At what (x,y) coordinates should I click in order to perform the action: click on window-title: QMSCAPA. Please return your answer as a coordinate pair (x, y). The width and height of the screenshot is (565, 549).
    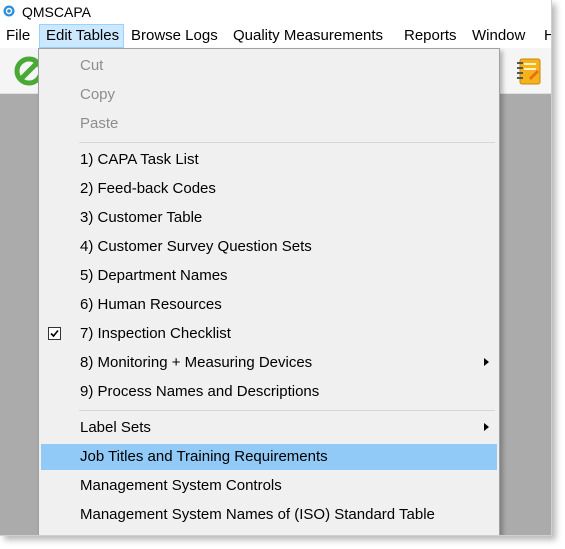
    Looking at the image, I should click on (56, 12).